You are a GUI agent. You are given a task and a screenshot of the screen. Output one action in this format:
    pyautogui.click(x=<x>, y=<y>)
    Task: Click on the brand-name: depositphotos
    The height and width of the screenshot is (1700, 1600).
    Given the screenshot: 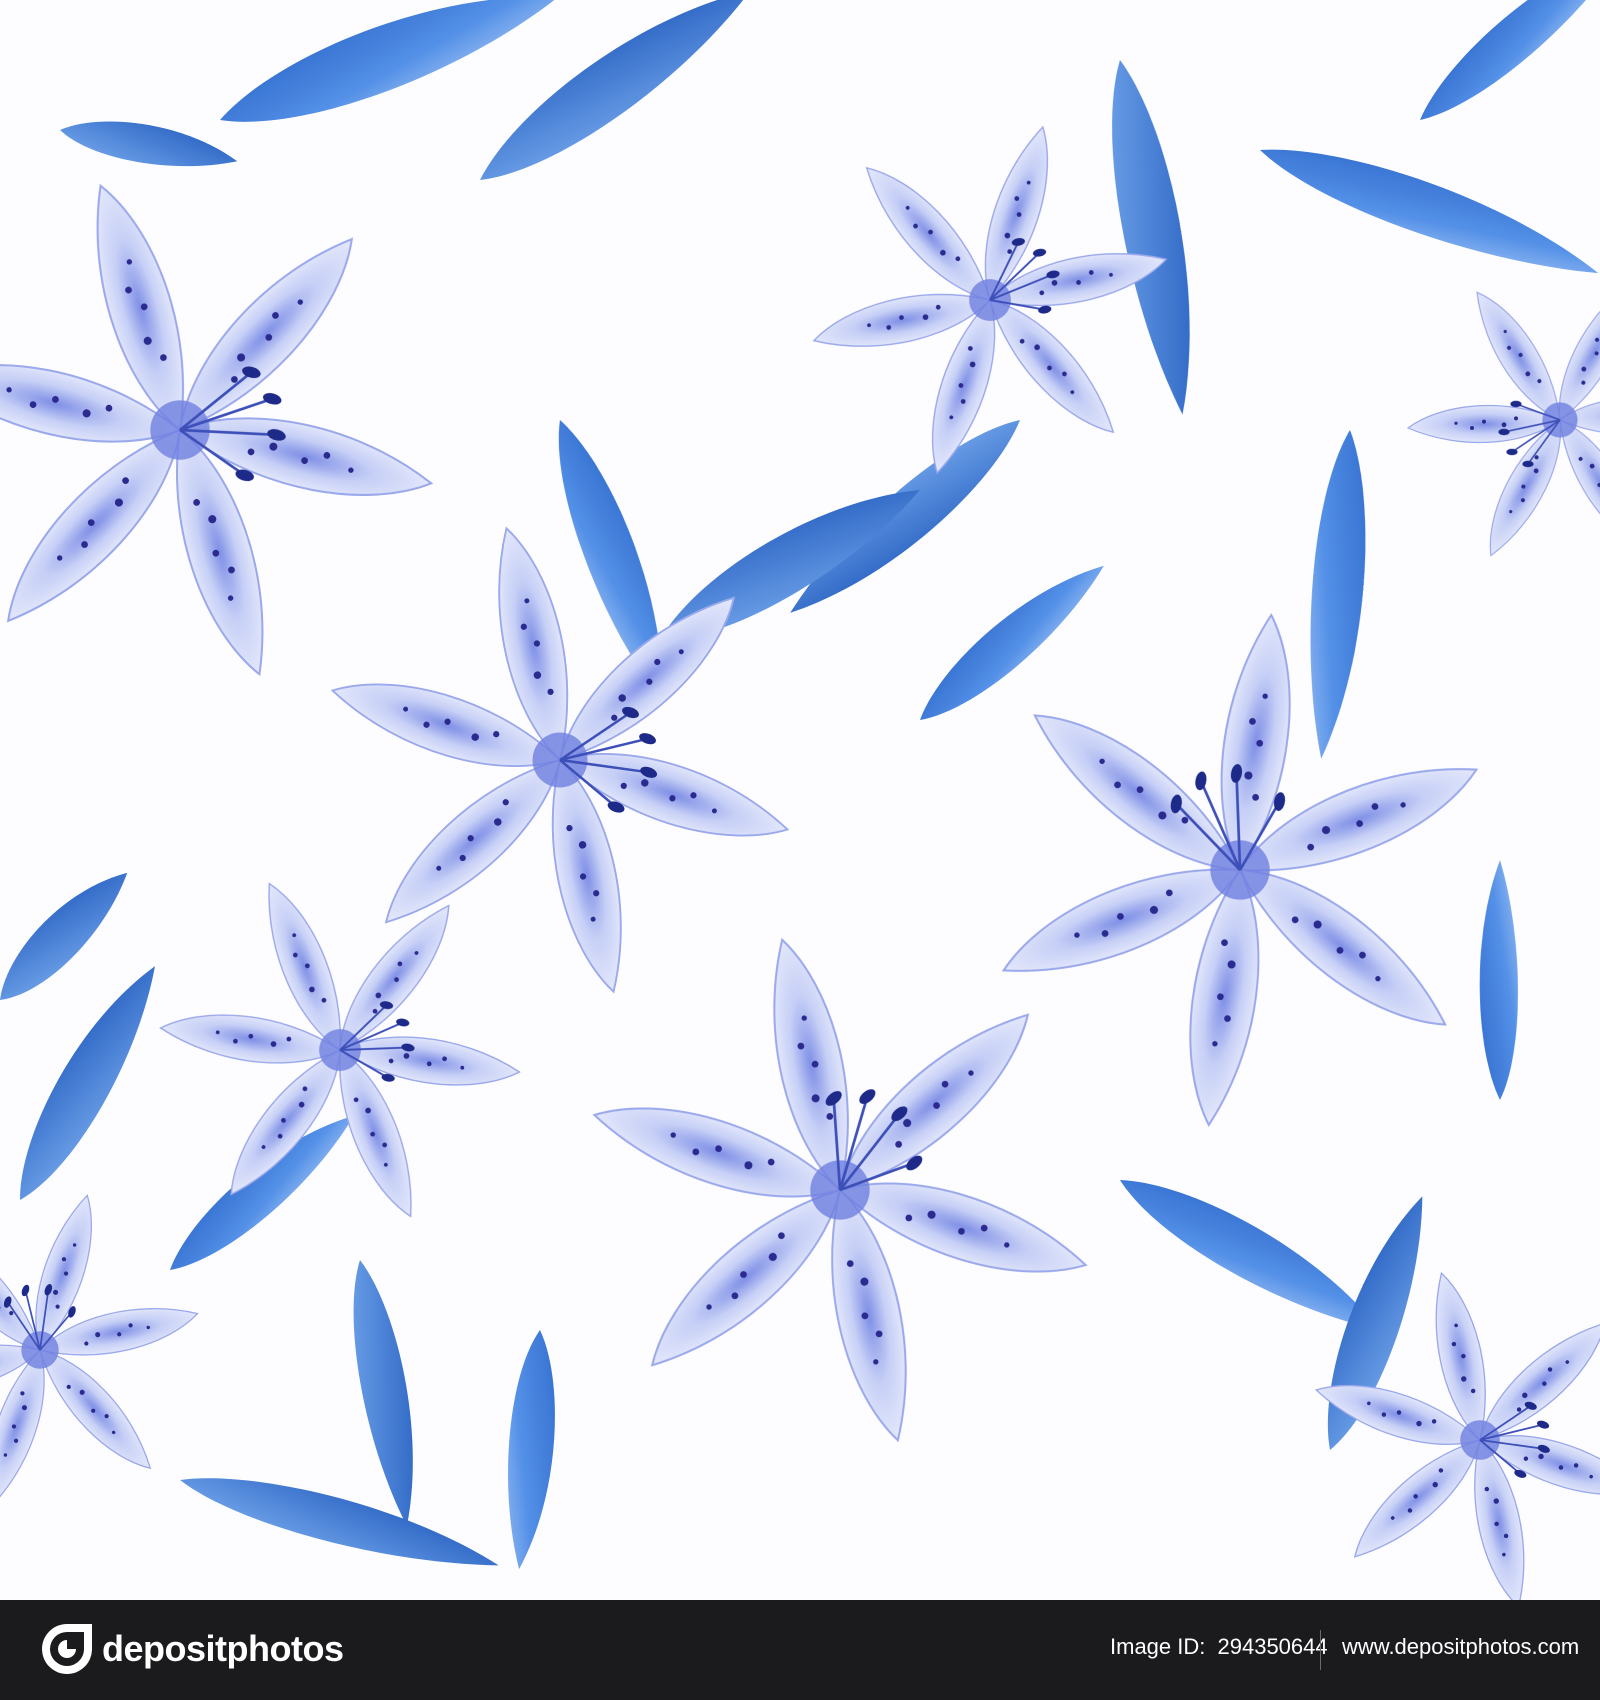 What is the action you would take?
    pyautogui.click(x=223, y=1648)
    